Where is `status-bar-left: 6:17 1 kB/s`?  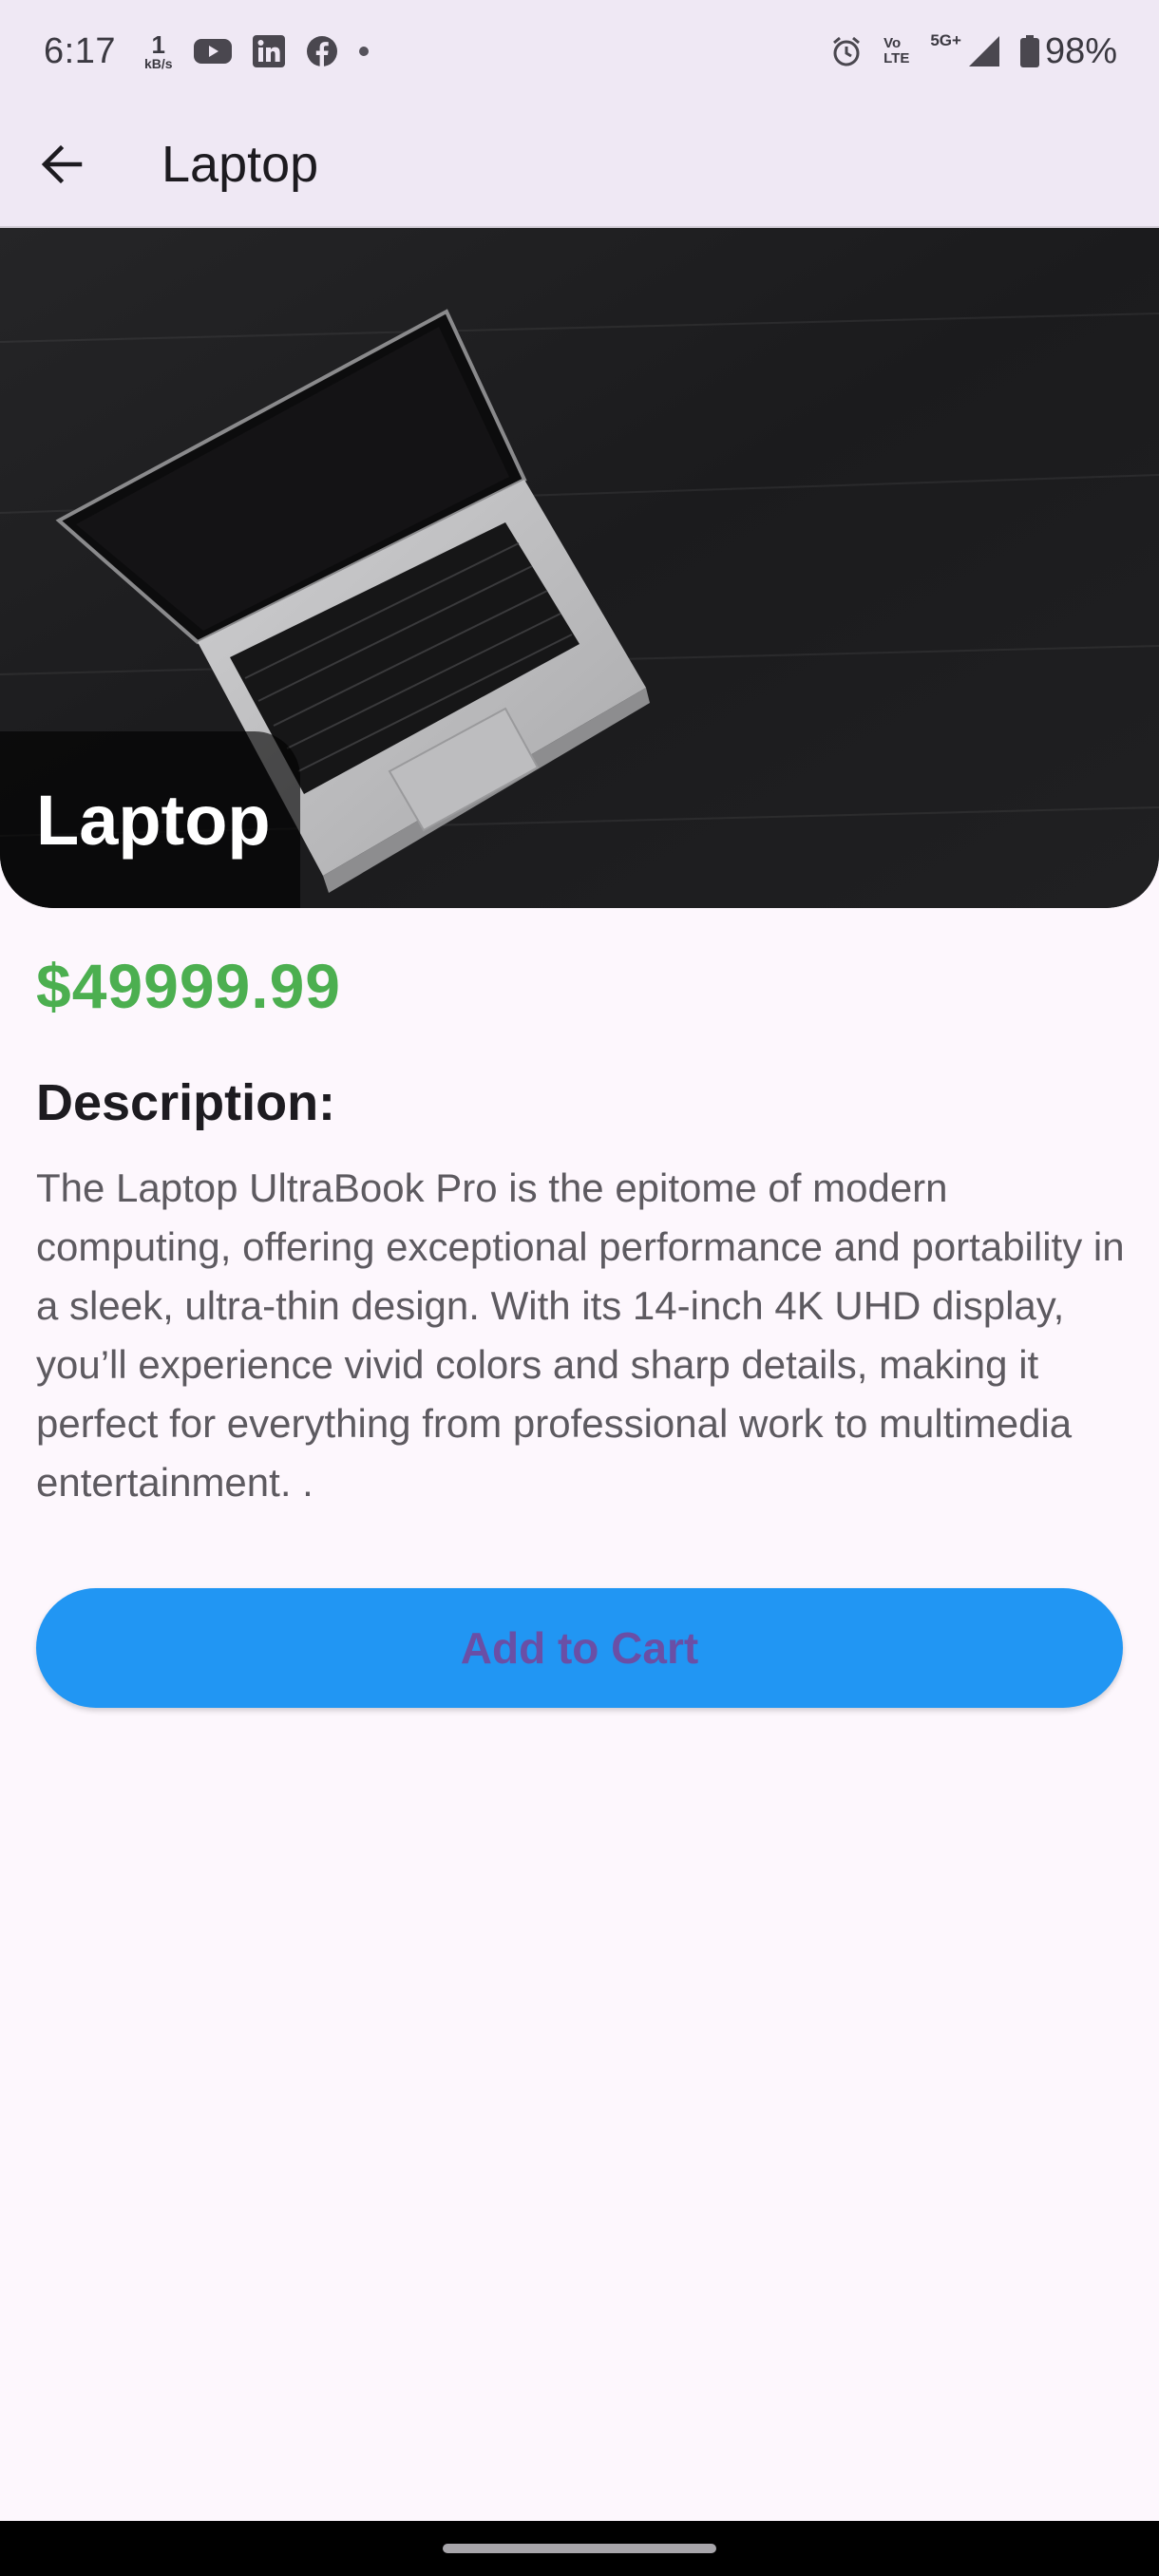 status-bar-left: 6:17 1 kB/s is located at coordinates (206, 51).